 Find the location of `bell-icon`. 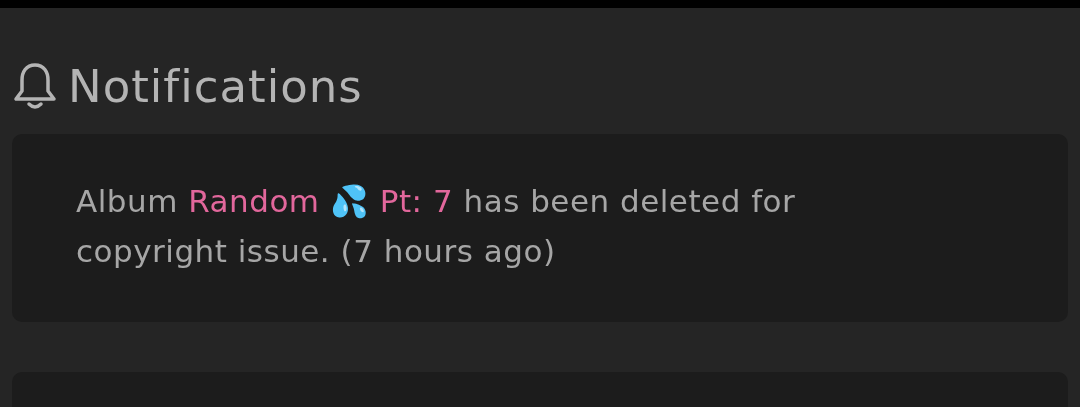

bell-icon is located at coordinates (35, 86).